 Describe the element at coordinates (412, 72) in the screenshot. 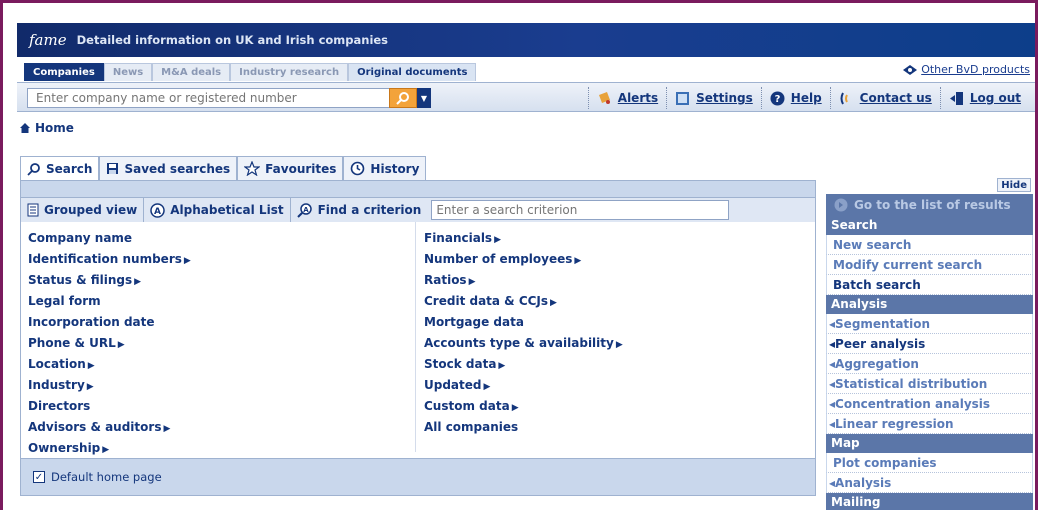

I see `tab-original-documents: Original documents` at that location.